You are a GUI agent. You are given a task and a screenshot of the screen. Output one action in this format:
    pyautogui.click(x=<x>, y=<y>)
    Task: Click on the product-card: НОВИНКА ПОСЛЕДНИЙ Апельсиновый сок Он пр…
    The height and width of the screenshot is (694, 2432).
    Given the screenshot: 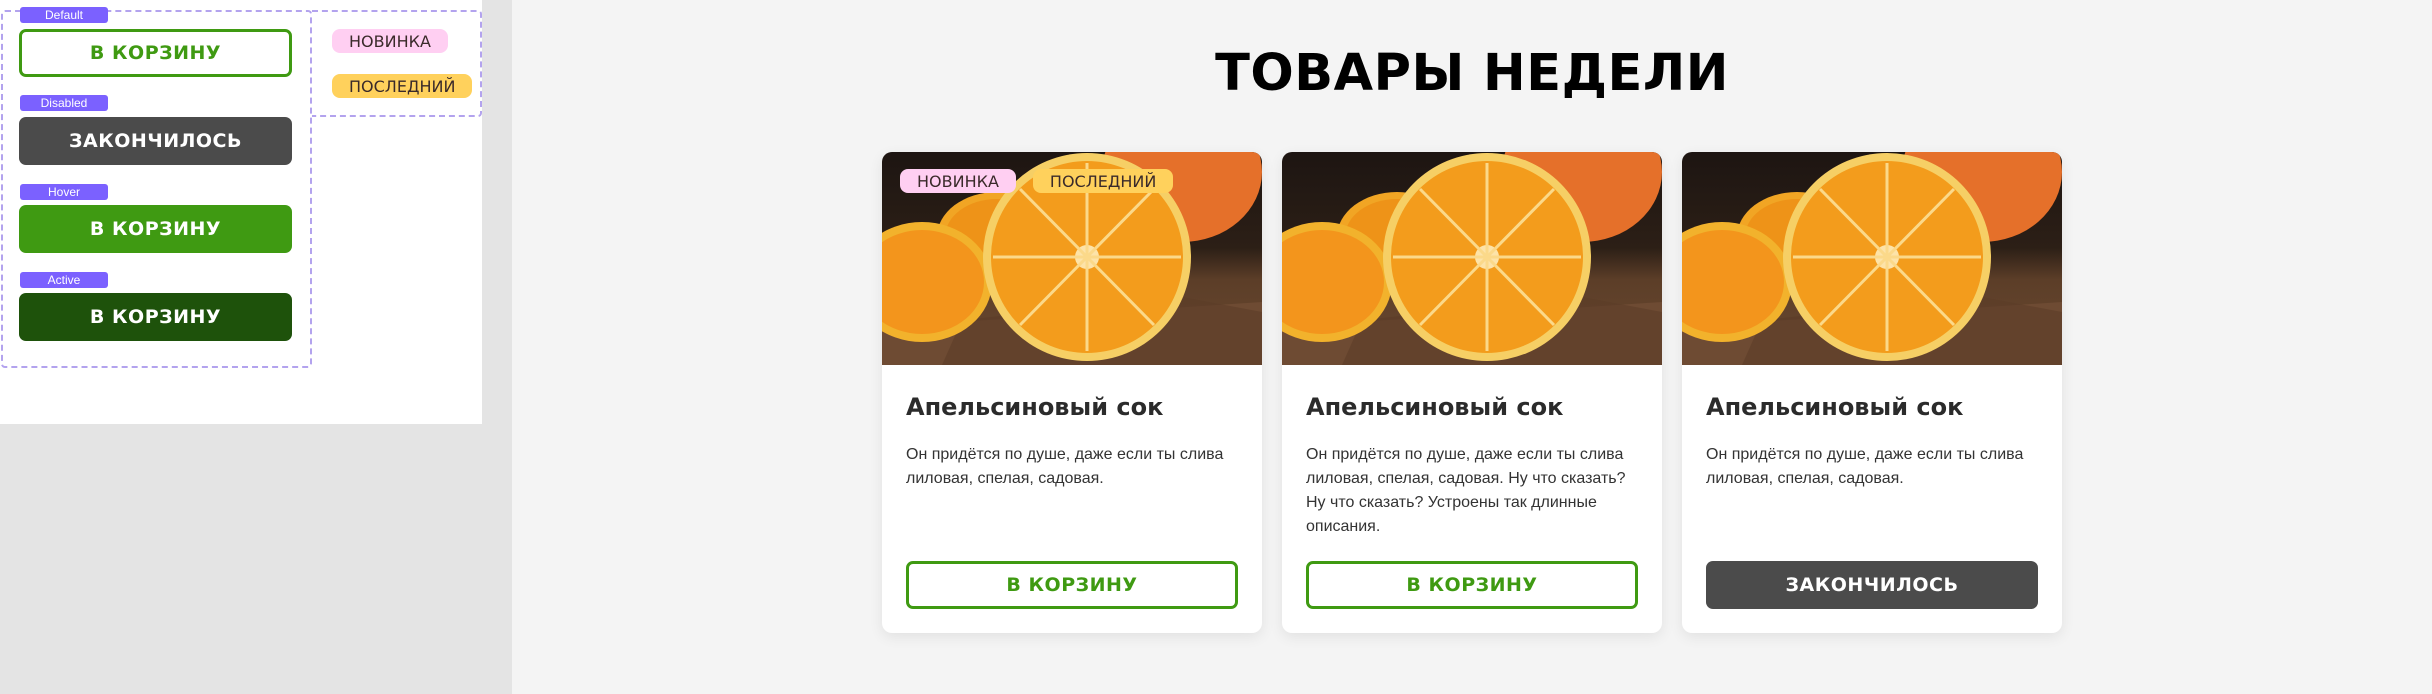 What is the action you would take?
    pyautogui.click(x=1072, y=392)
    